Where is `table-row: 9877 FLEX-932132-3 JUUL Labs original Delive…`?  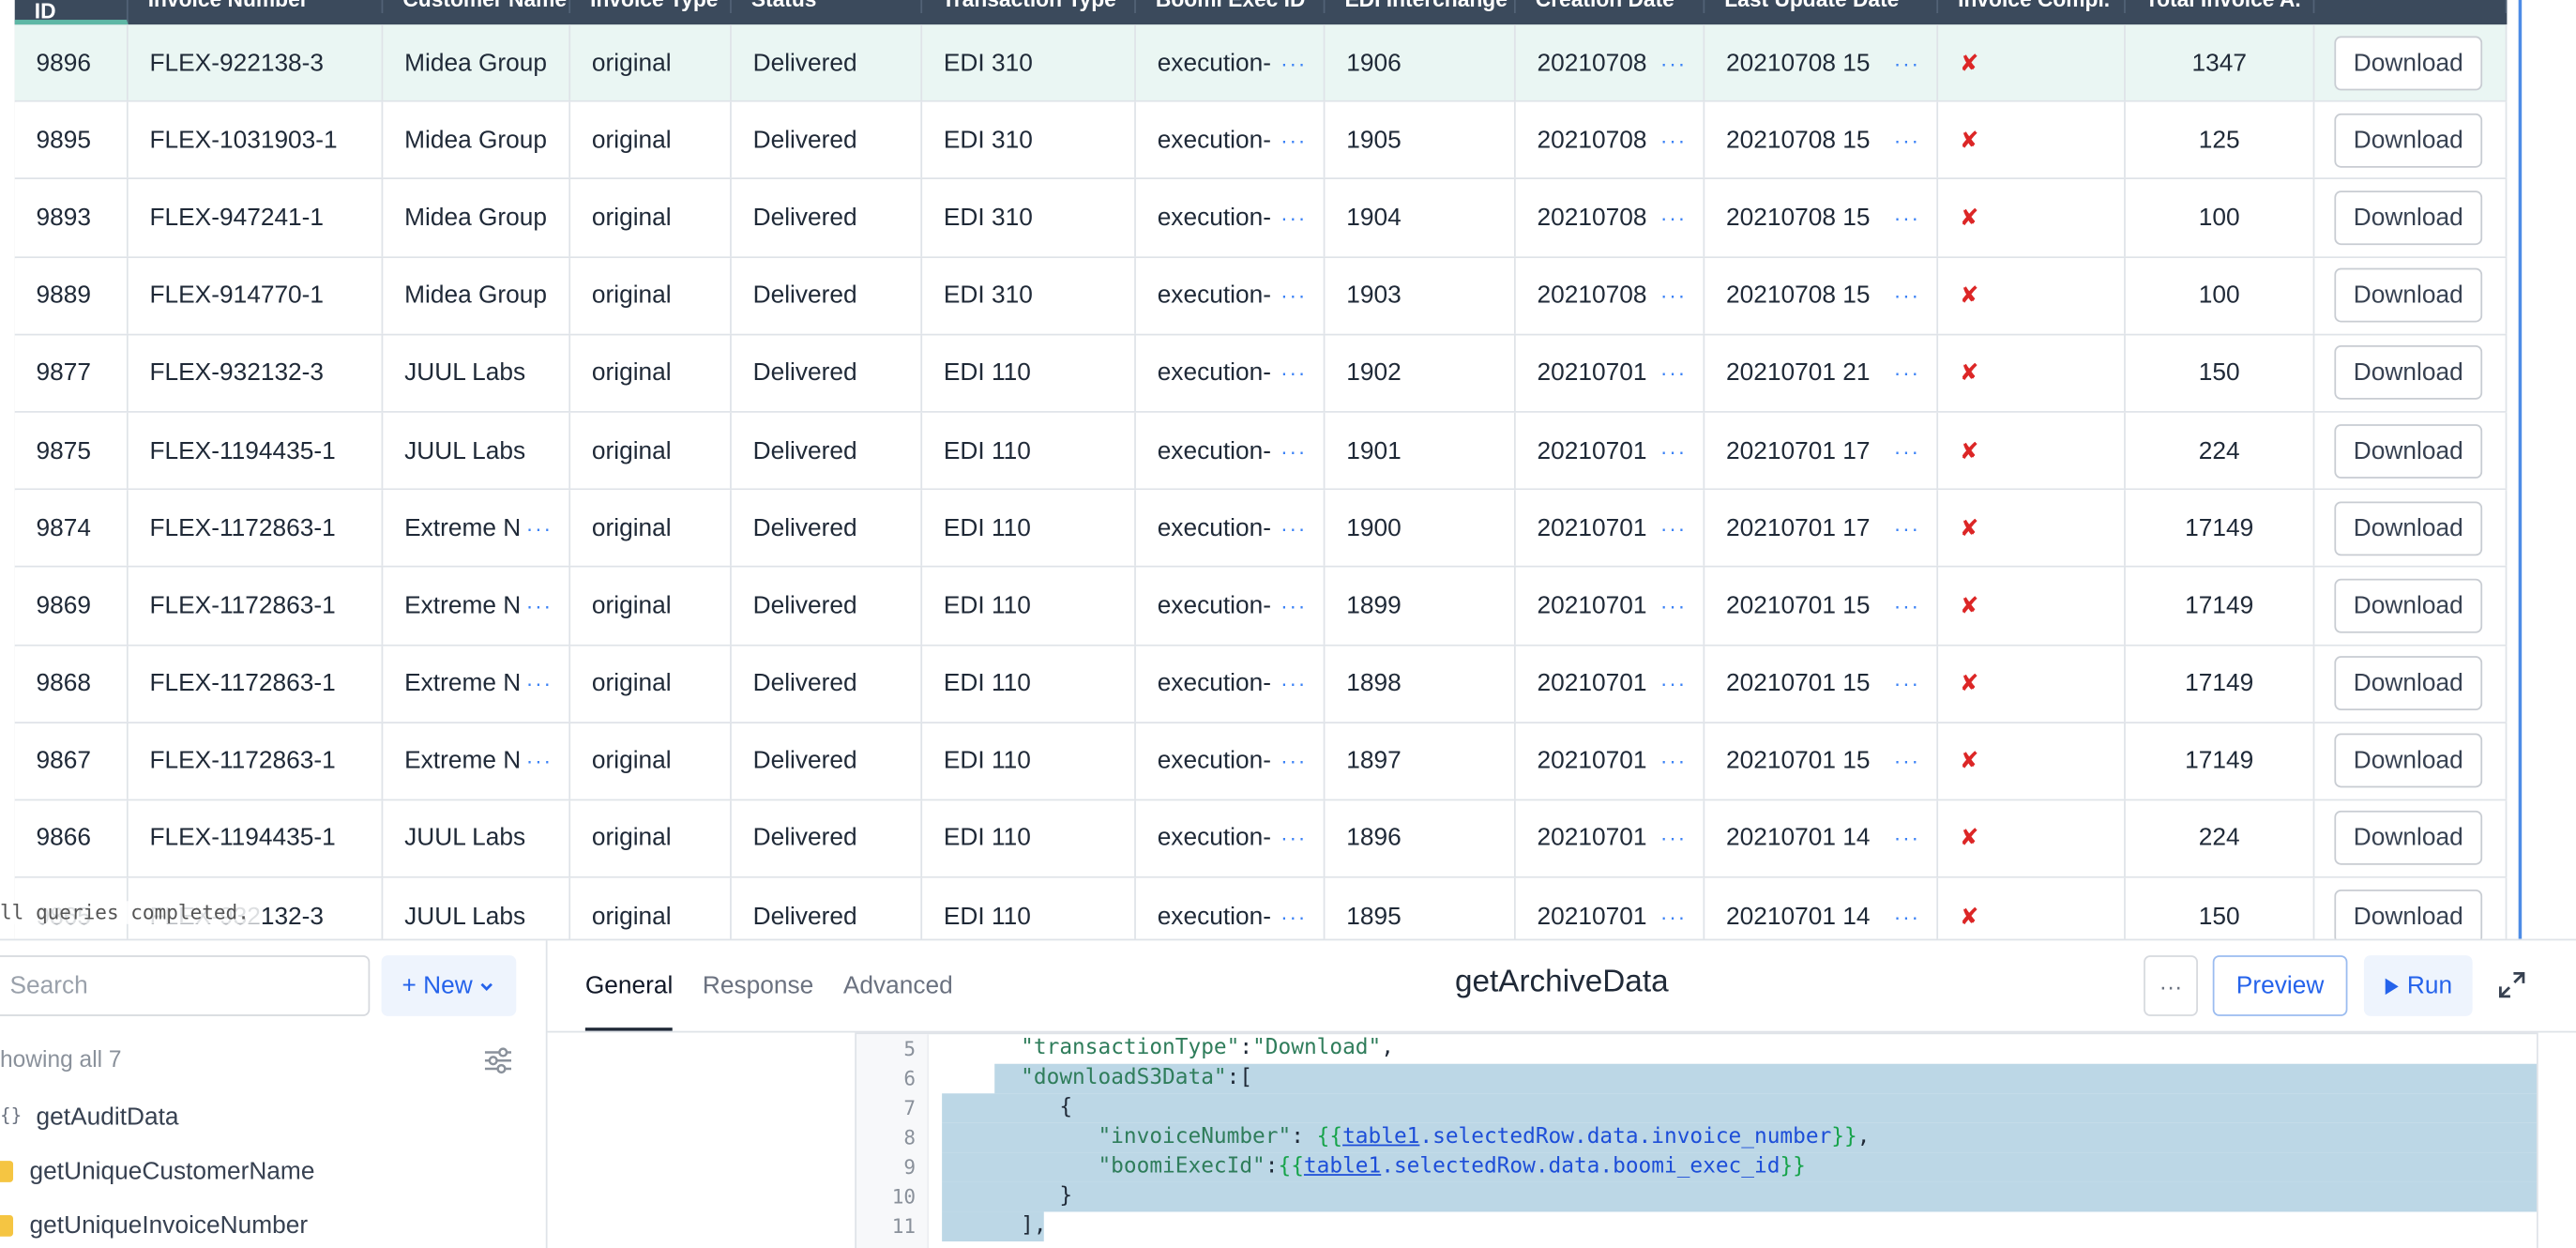
table-row: 9877 FLEX-932132-3 JUUL Labs original Delive… is located at coordinates (1261, 374).